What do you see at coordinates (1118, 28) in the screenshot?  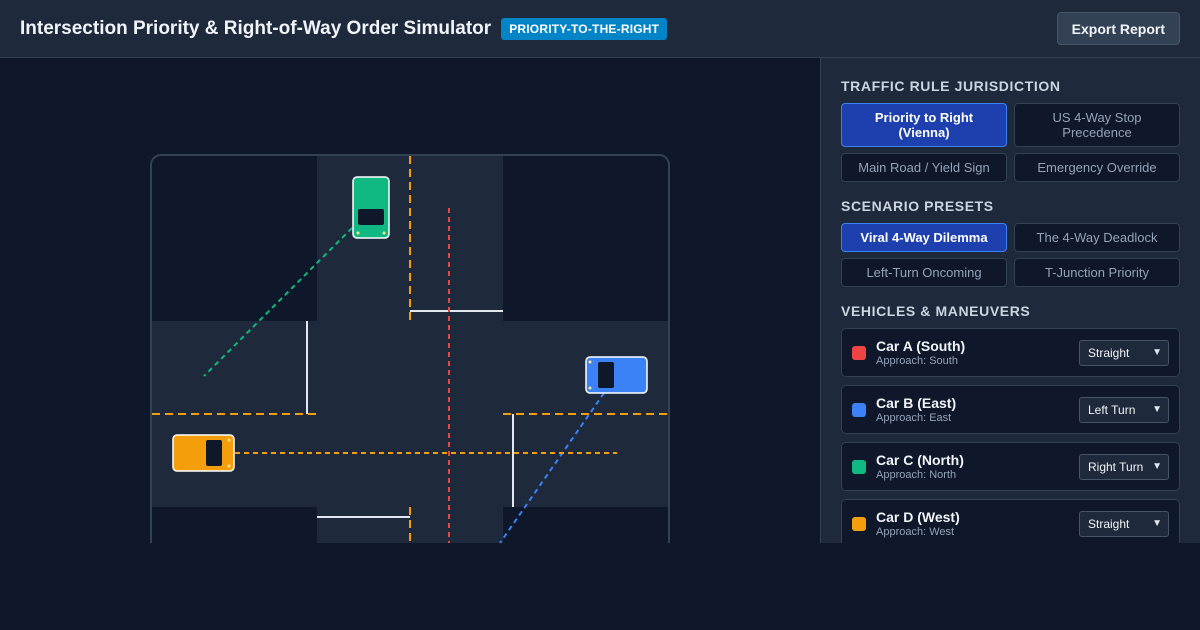 I see `export-report-button: Export Report` at bounding box center [1118, 28].